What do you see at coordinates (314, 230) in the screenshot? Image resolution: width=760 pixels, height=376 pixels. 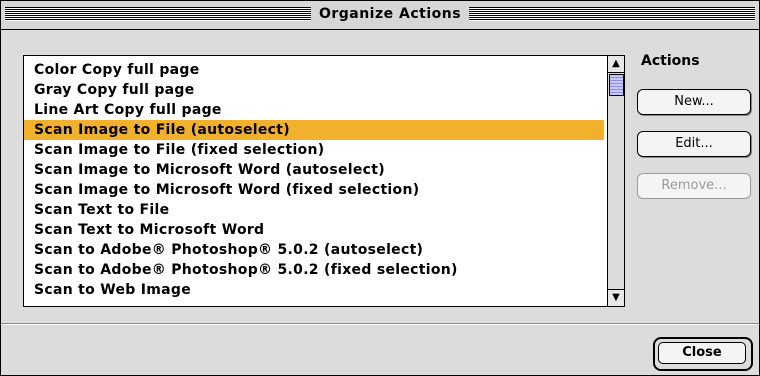 I see `list-item: Scan Text to Microsoft Word` at bounding box center [314, 230].